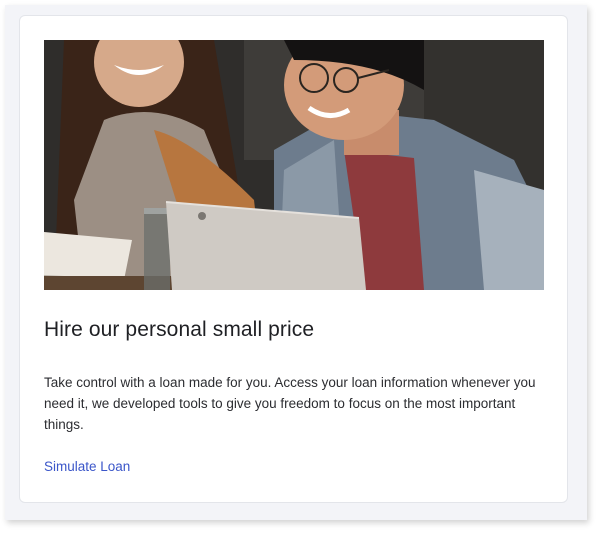 The width and height of the screenshot is (602, 535). What do you see at coordinates (179, 329) in the screenshot?
I see `card-title: Hire our personal small price` at bounding box center [179, 329].